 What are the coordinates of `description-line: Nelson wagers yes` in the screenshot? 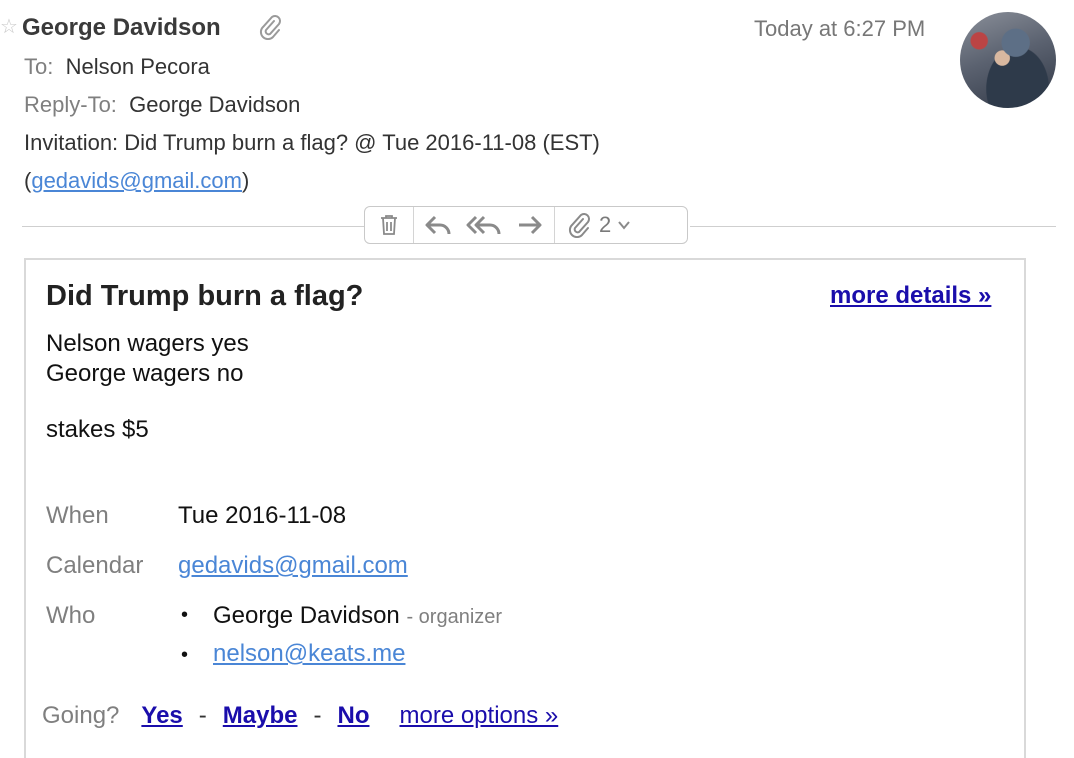 It's located at (147, 343).